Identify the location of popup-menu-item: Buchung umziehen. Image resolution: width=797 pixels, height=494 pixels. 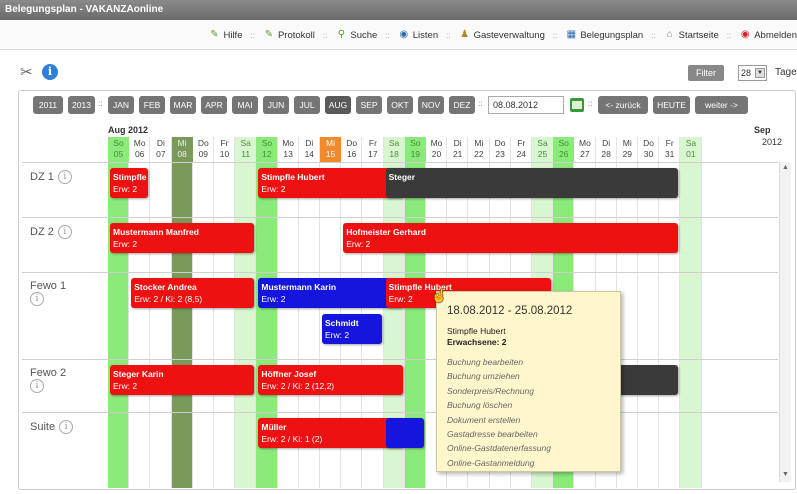
(528, 376).